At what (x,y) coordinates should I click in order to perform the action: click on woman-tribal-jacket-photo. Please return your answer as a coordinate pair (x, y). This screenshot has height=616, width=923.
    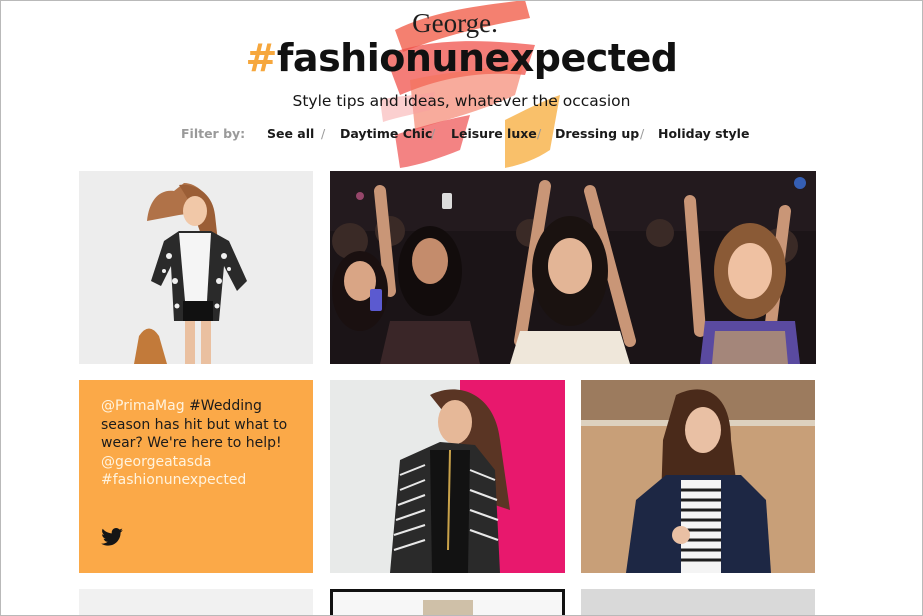
    Looking at the image, I should click on (447, 476).